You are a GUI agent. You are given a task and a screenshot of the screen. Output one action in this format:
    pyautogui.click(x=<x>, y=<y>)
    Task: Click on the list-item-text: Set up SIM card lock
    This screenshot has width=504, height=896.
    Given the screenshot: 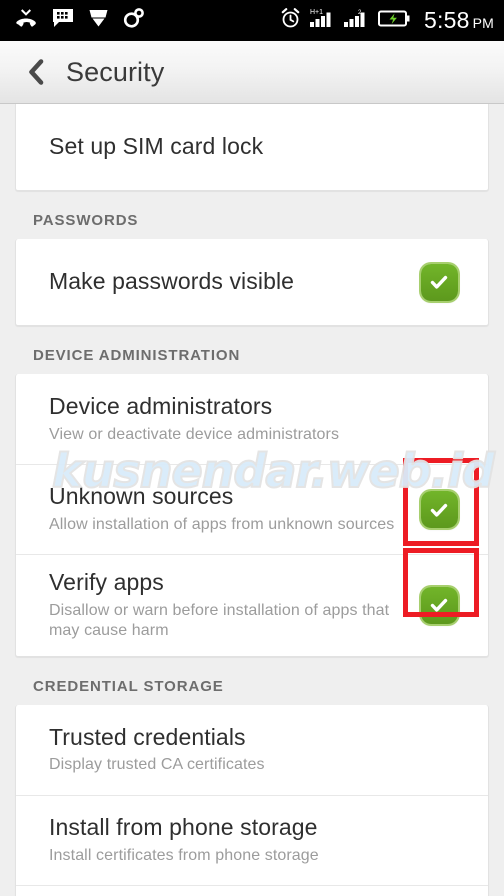 What is the action you would take?
    pyautogui.click(x=259, y=147)
    